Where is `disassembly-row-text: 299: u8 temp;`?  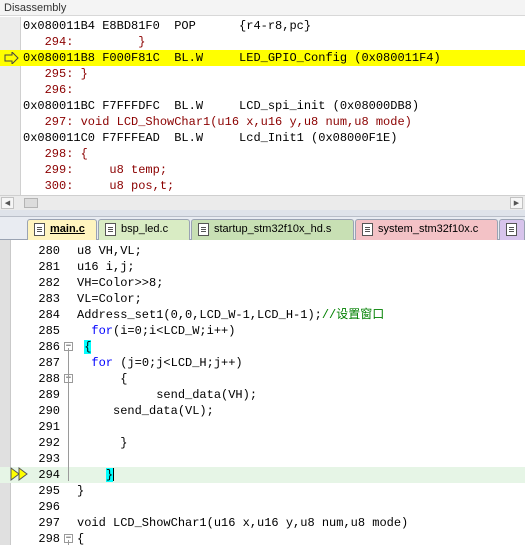
disassembly-row-text: 299: u8 temp; is located at coordinates (95, 170).